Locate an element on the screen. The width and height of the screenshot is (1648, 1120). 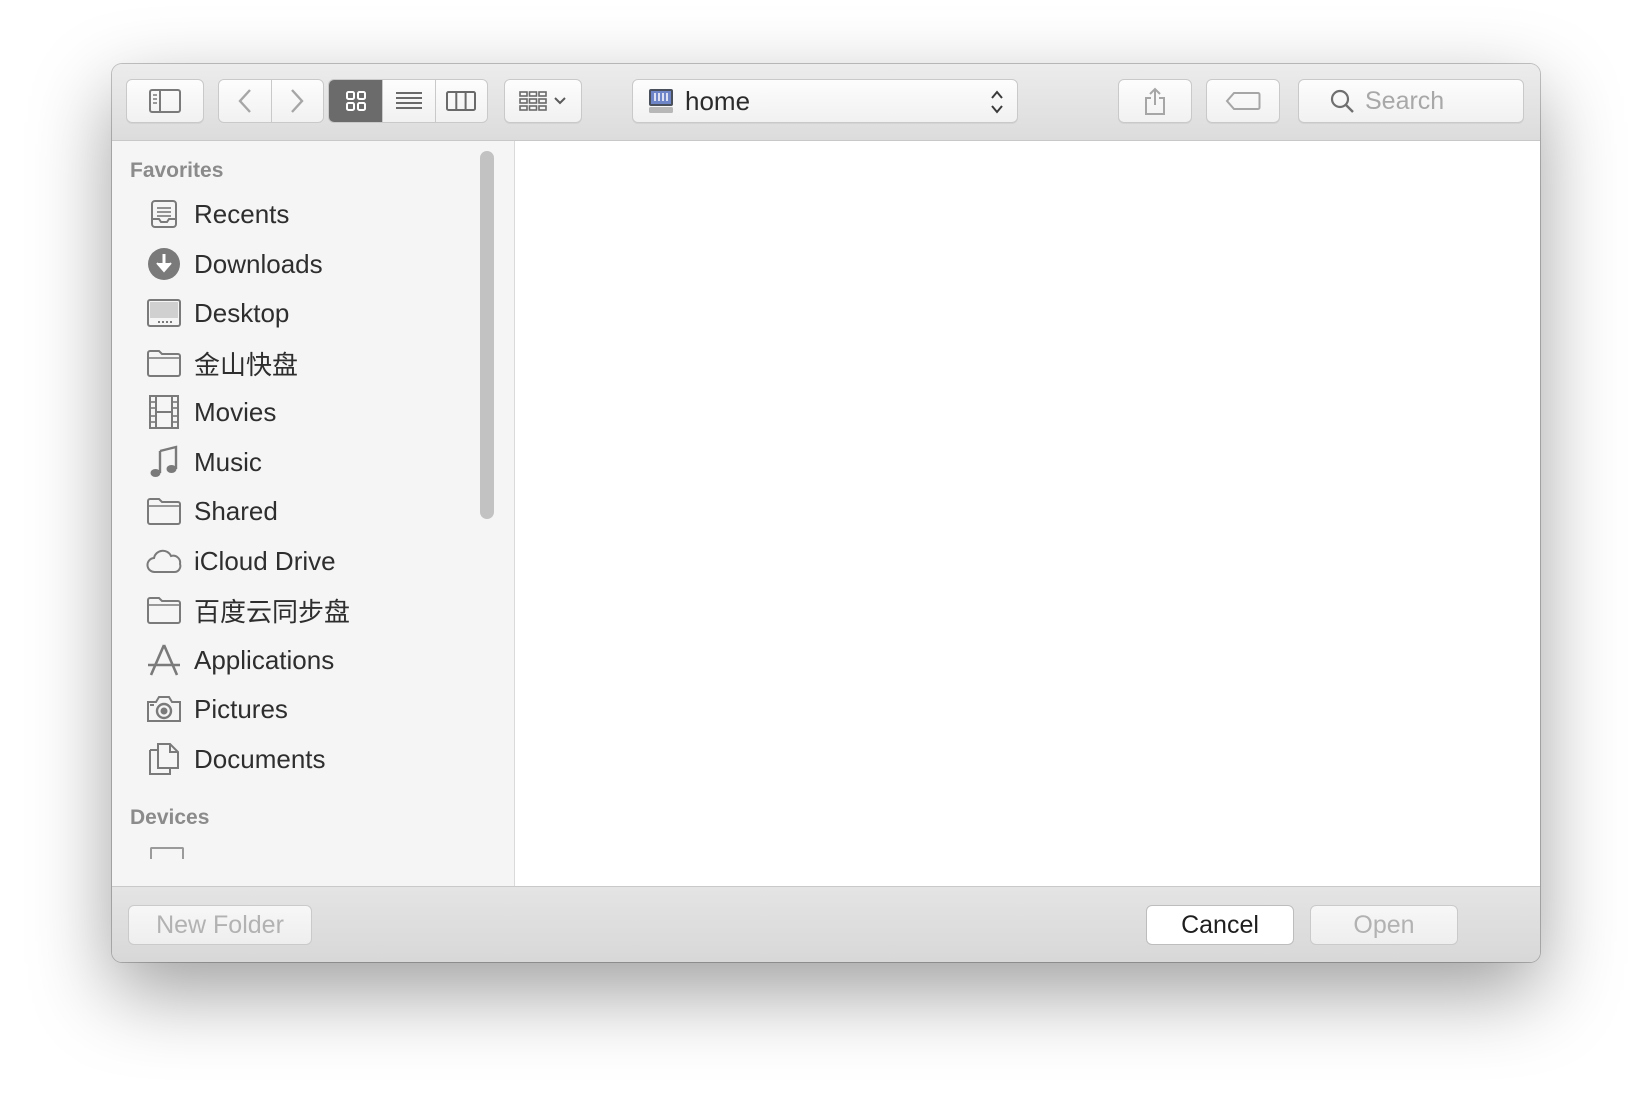
sidebar-item-label: Pictures is located at coordinates (241, 708).